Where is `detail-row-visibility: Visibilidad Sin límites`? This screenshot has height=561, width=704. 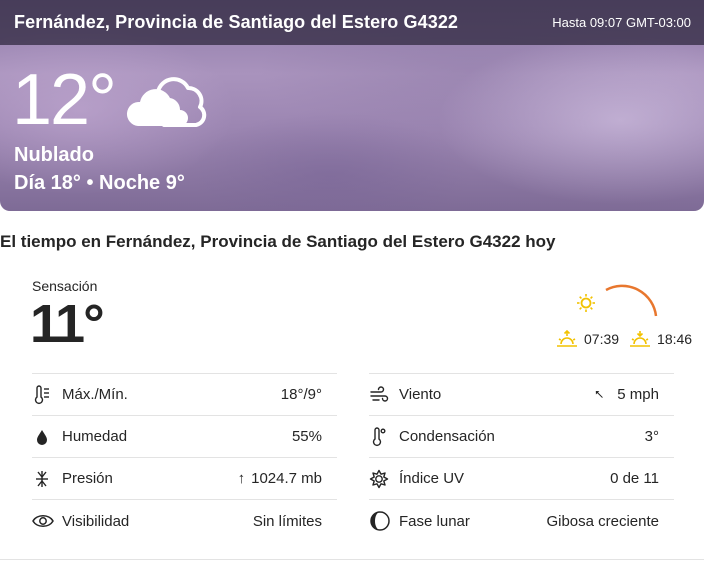
detail-row-visibility: Visibilidad Sin límites is located at coordinates (184, 521).